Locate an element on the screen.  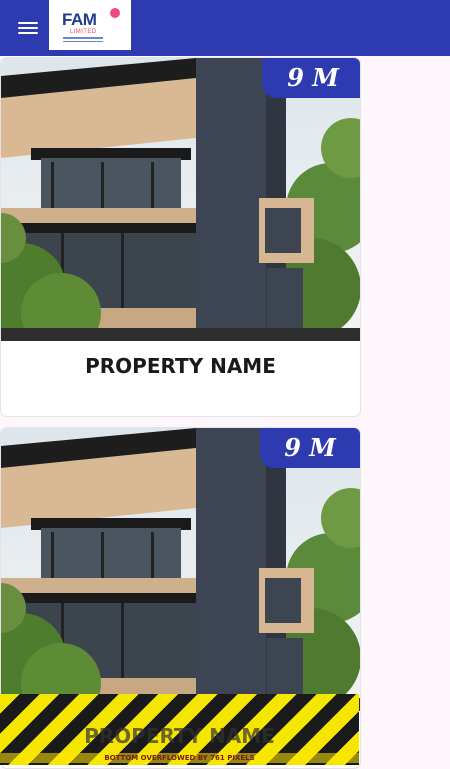
app-bar: FAM LIMITED is located at coordinates (225, 28).